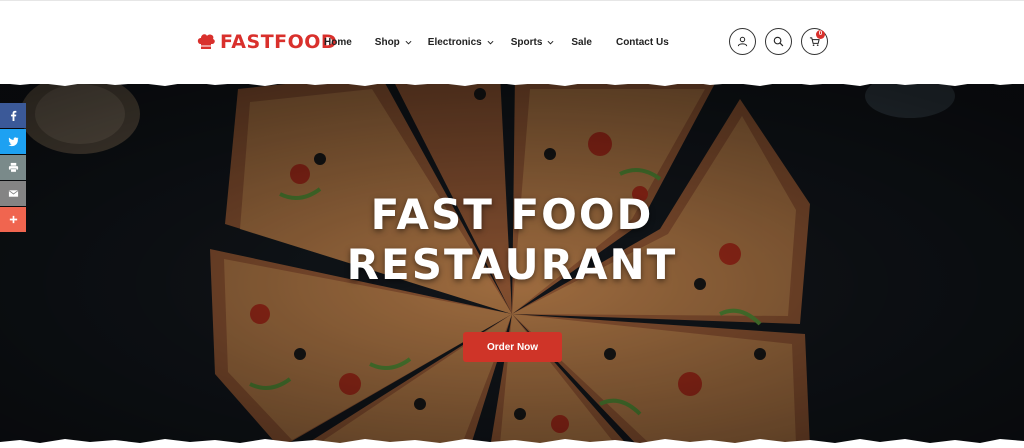  I want to click on nav-label: Shop, so click(387, 42).